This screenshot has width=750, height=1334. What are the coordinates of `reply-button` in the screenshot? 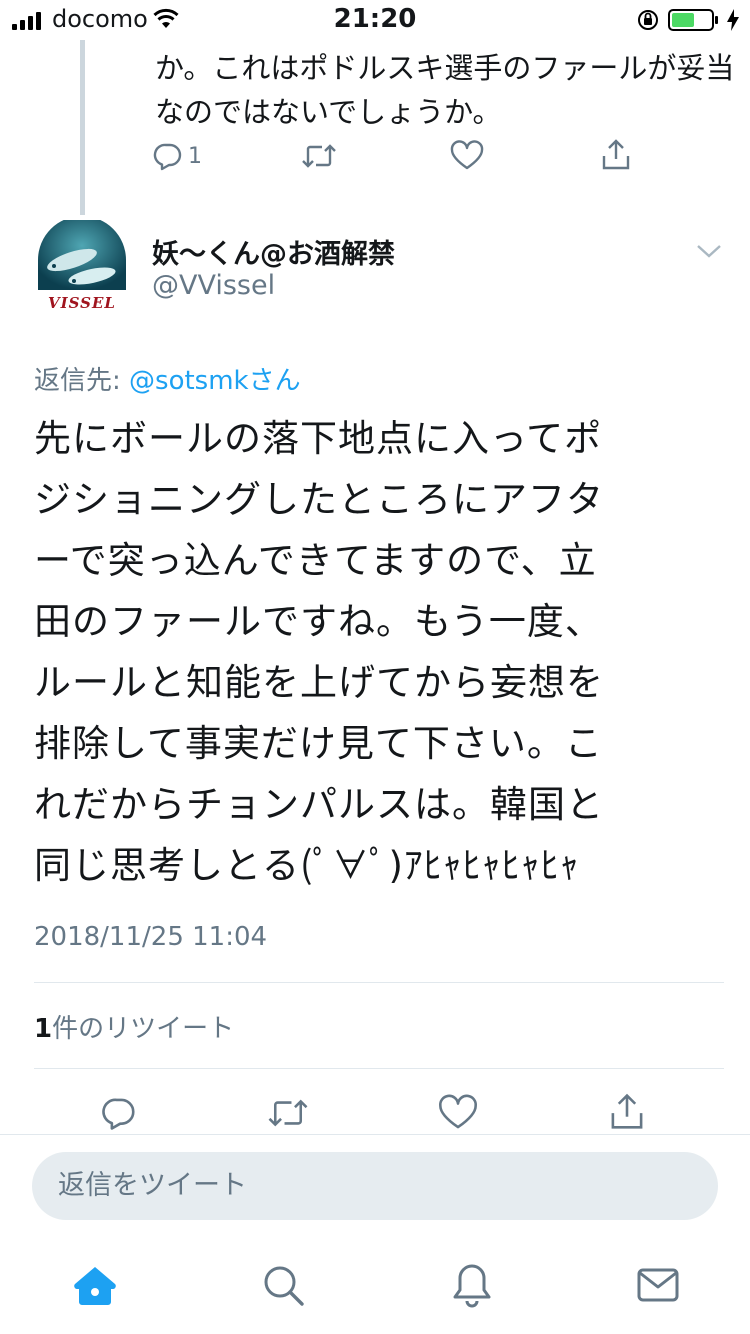 It's located at (119, 1113).